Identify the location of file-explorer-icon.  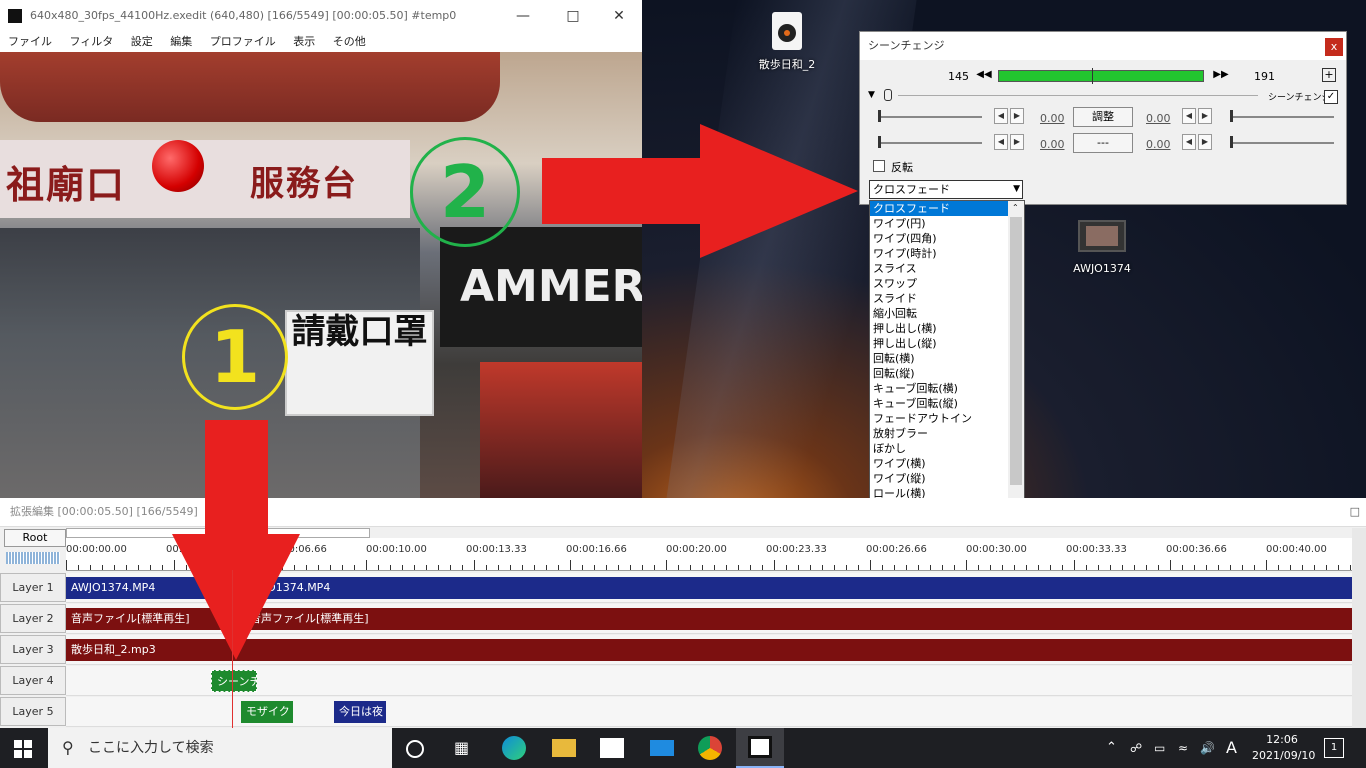
(564, 748).